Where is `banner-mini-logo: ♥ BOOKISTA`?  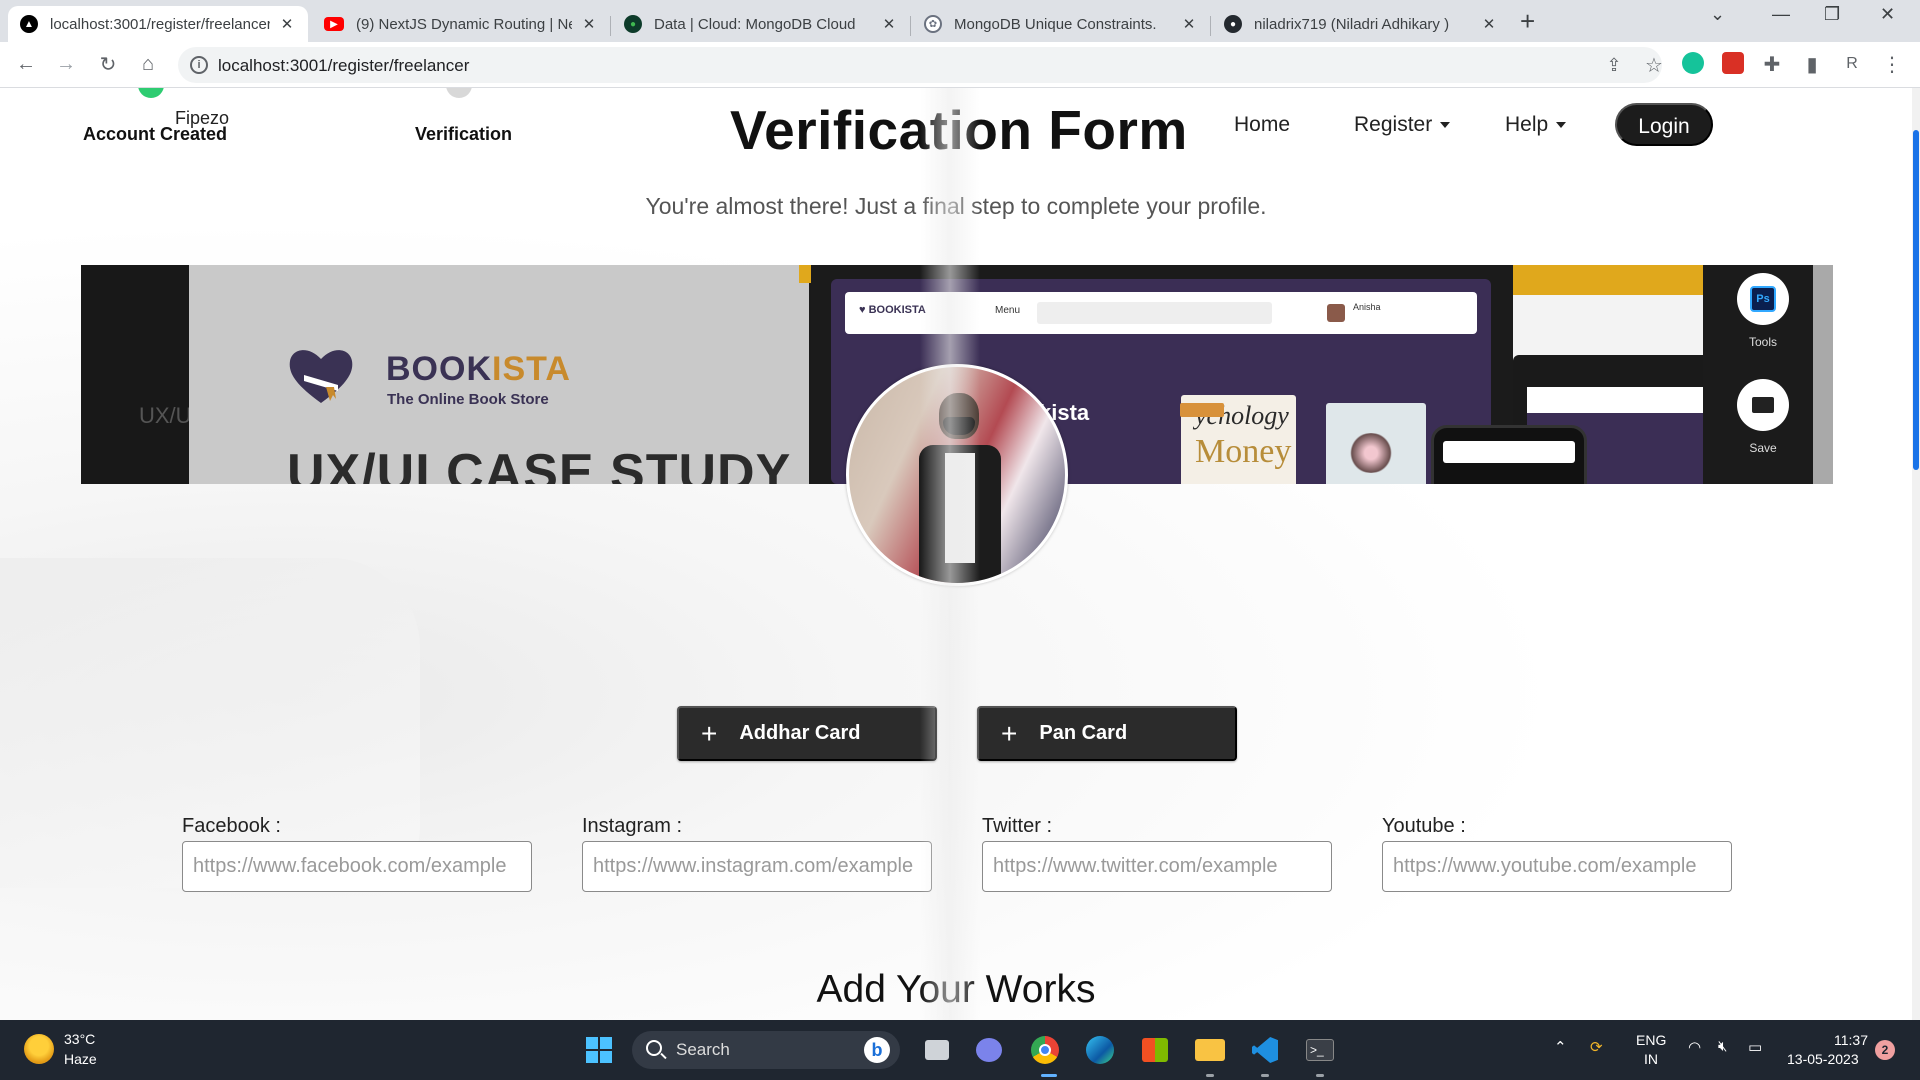
banner-mini-logo: ♥ BOOKISTA is located at coordinates (892, 310).